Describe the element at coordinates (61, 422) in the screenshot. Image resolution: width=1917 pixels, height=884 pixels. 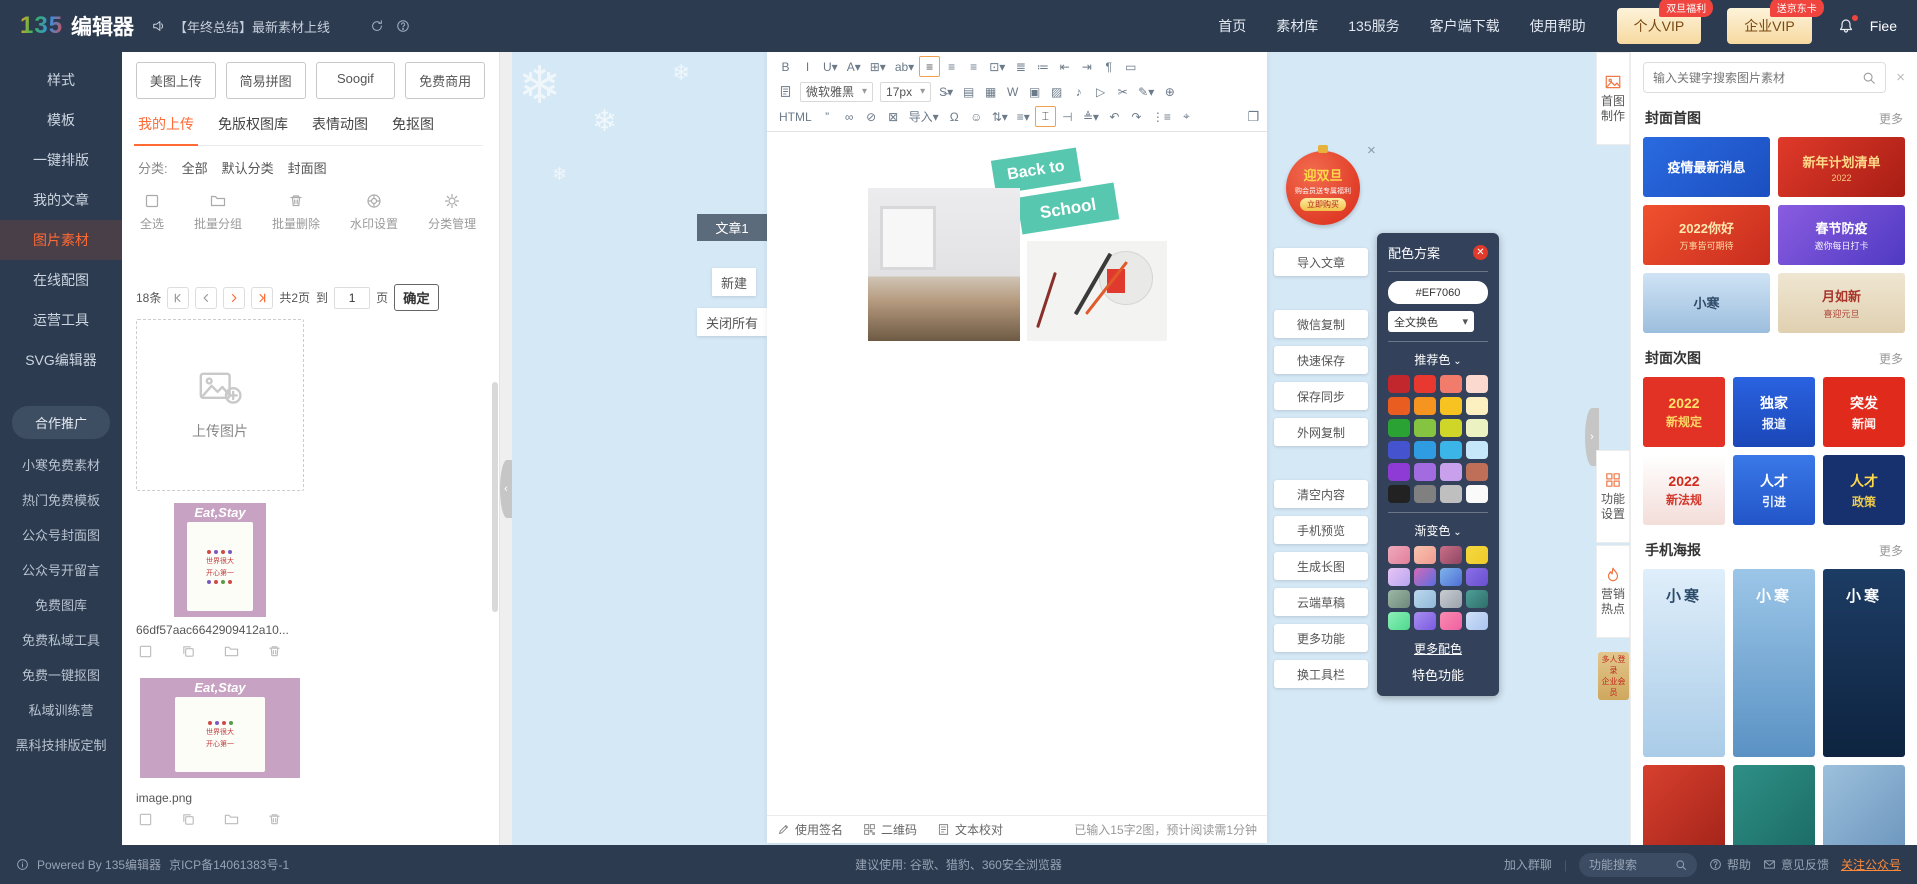
I see `sidebar-promo-item: 合作推广` at that location.